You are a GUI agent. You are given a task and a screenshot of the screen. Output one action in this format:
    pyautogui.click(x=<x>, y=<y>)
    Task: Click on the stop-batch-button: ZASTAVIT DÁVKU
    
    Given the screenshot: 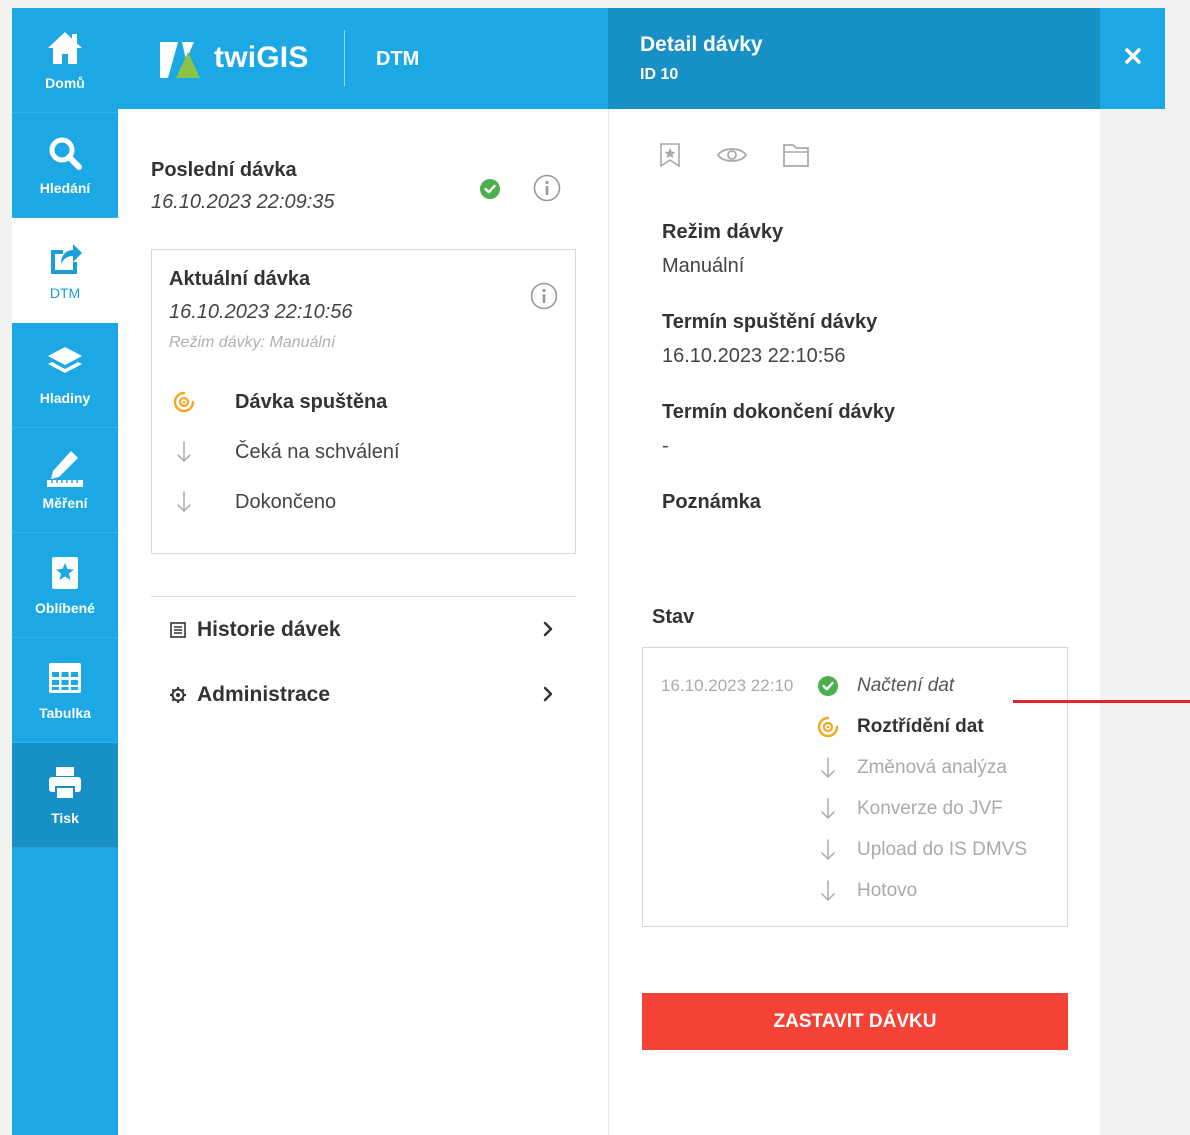 What is the action you would take?
    pyautogui.click(x=855, y=1021)
    